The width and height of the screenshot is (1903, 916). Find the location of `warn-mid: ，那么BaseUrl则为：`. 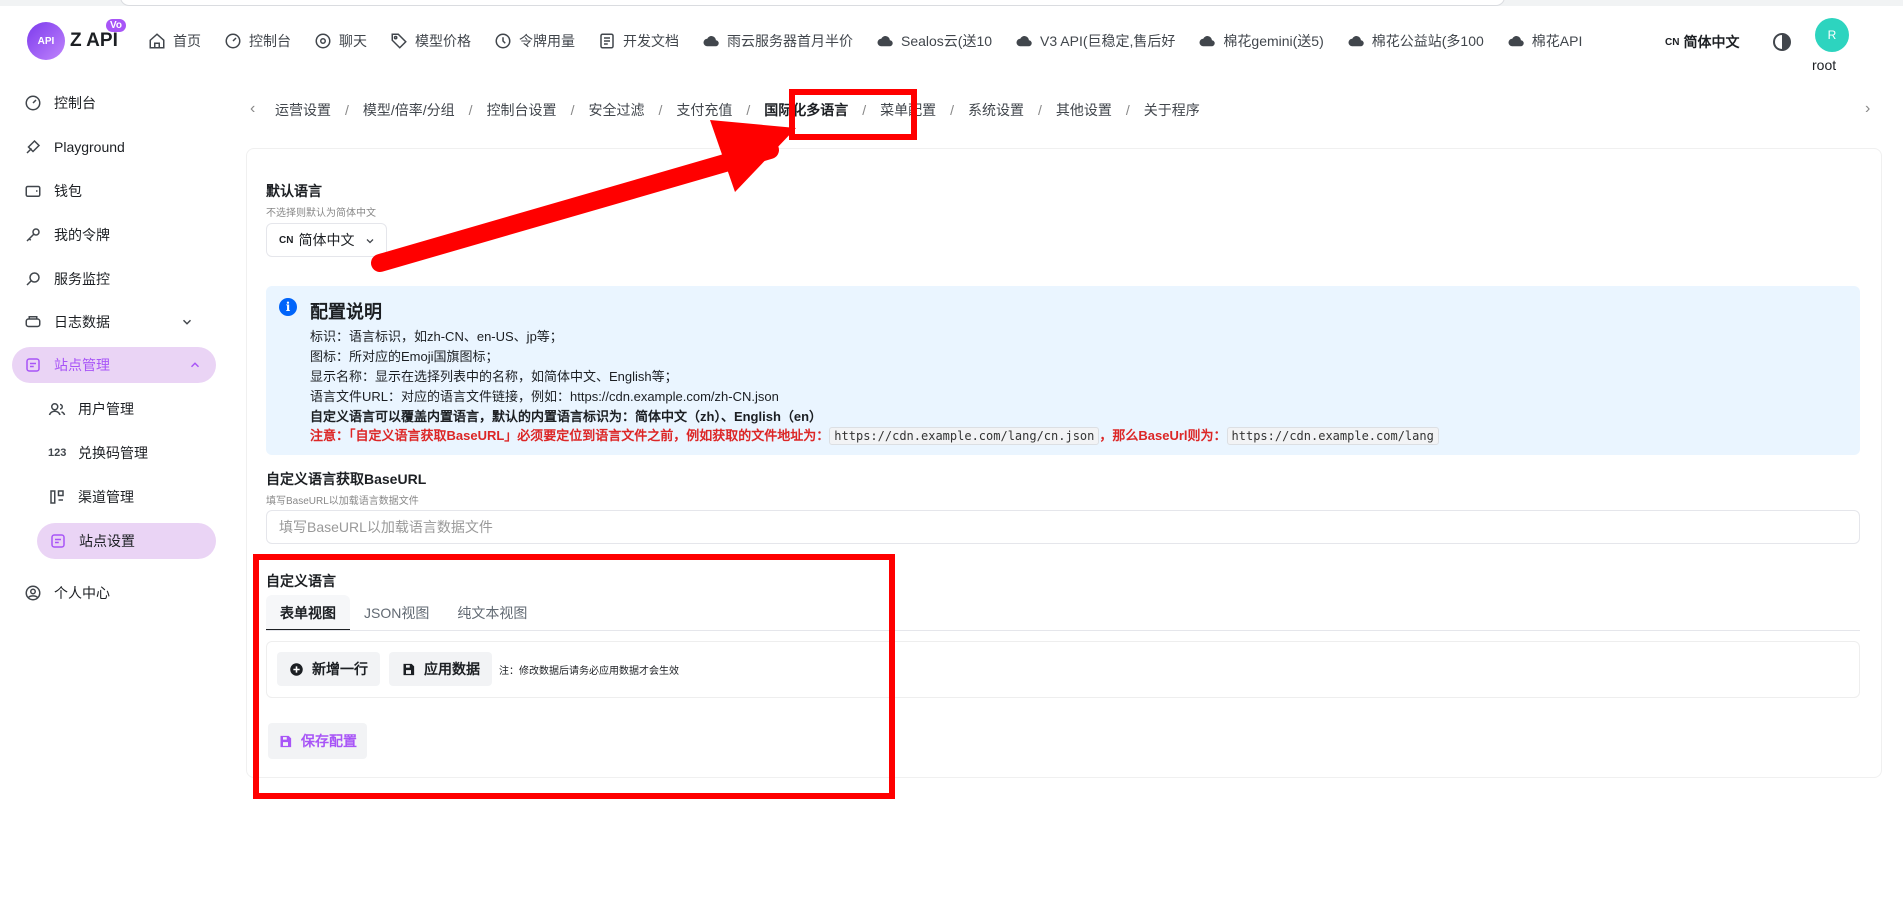

warn-mid: ，那么BaseUrl则为： is located at coordinates (1163, 435).